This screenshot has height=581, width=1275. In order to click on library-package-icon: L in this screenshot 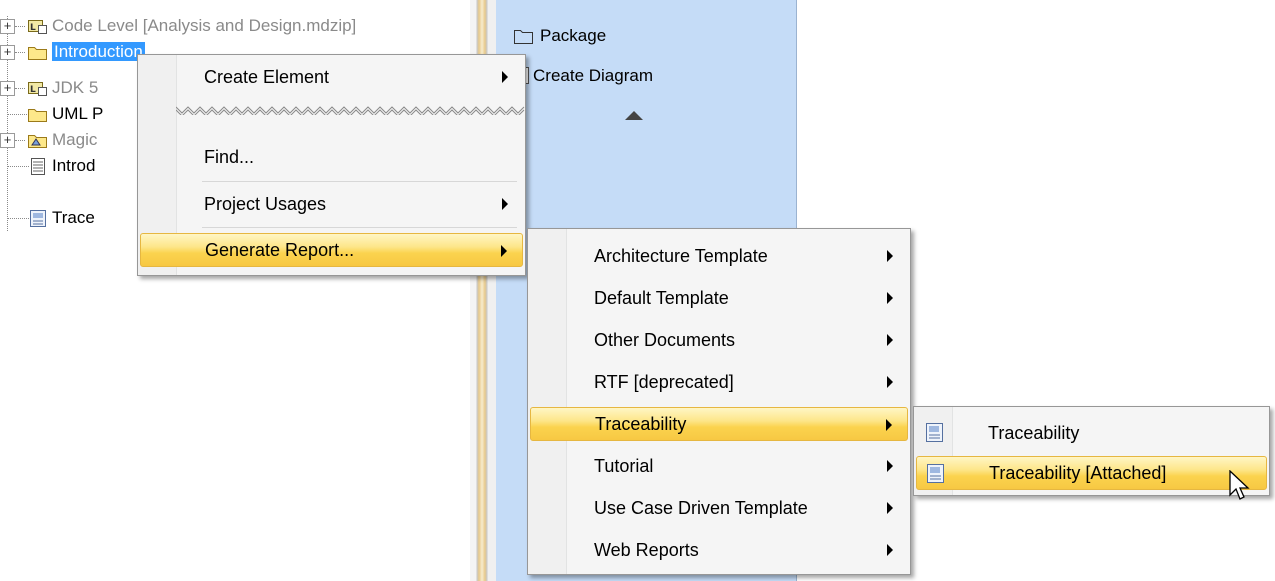, I will do `click(37, 89)`.